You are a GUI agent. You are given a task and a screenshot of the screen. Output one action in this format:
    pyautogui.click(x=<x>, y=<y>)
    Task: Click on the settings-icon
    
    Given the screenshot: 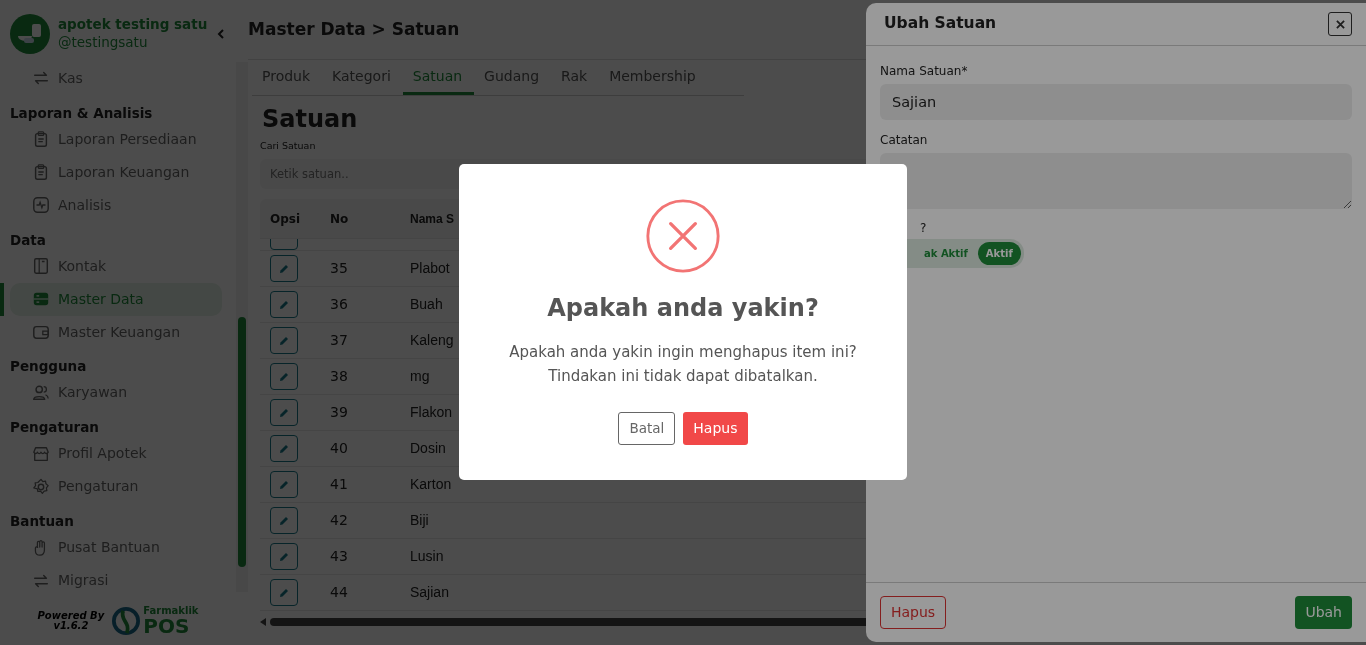 What is the action you would take?
    pyautogui.click(x=41, y=486)
    